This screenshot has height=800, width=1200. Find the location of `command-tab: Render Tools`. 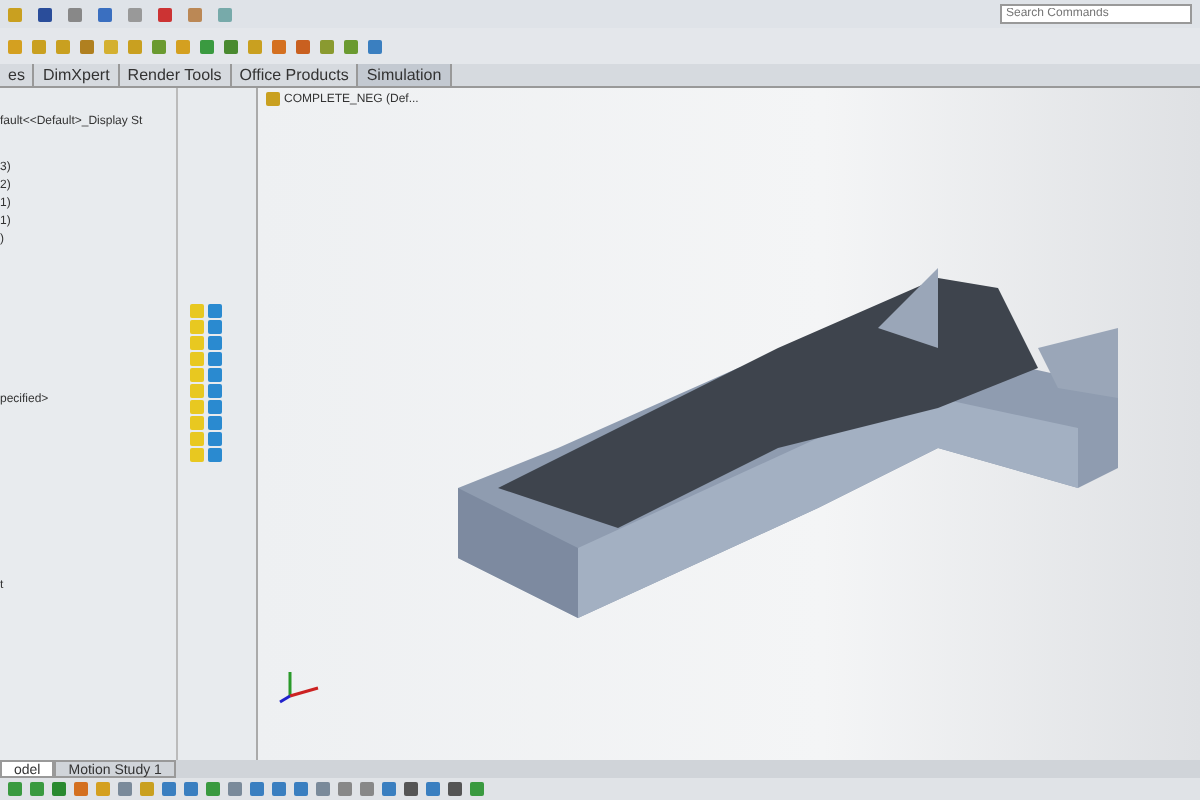

command-tab: Render Tools is located at coordinates (175, 75).